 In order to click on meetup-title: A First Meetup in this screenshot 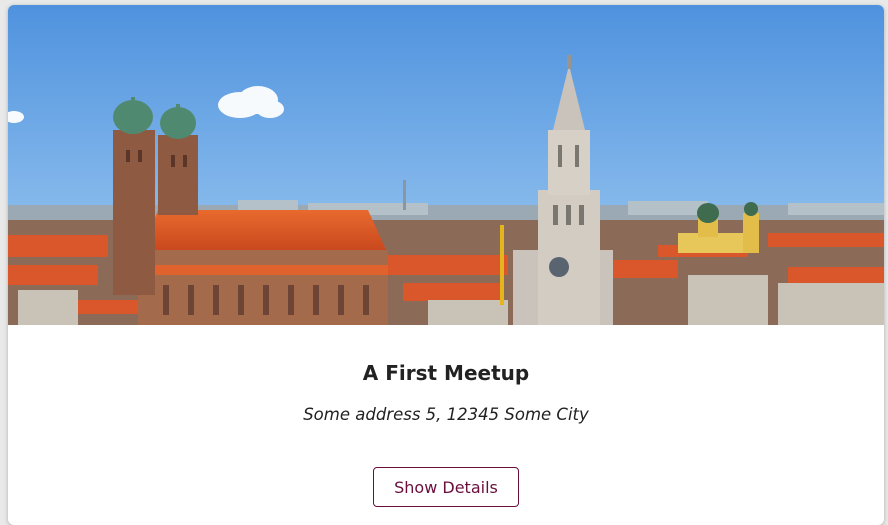, I will do `click(446, 373)`.